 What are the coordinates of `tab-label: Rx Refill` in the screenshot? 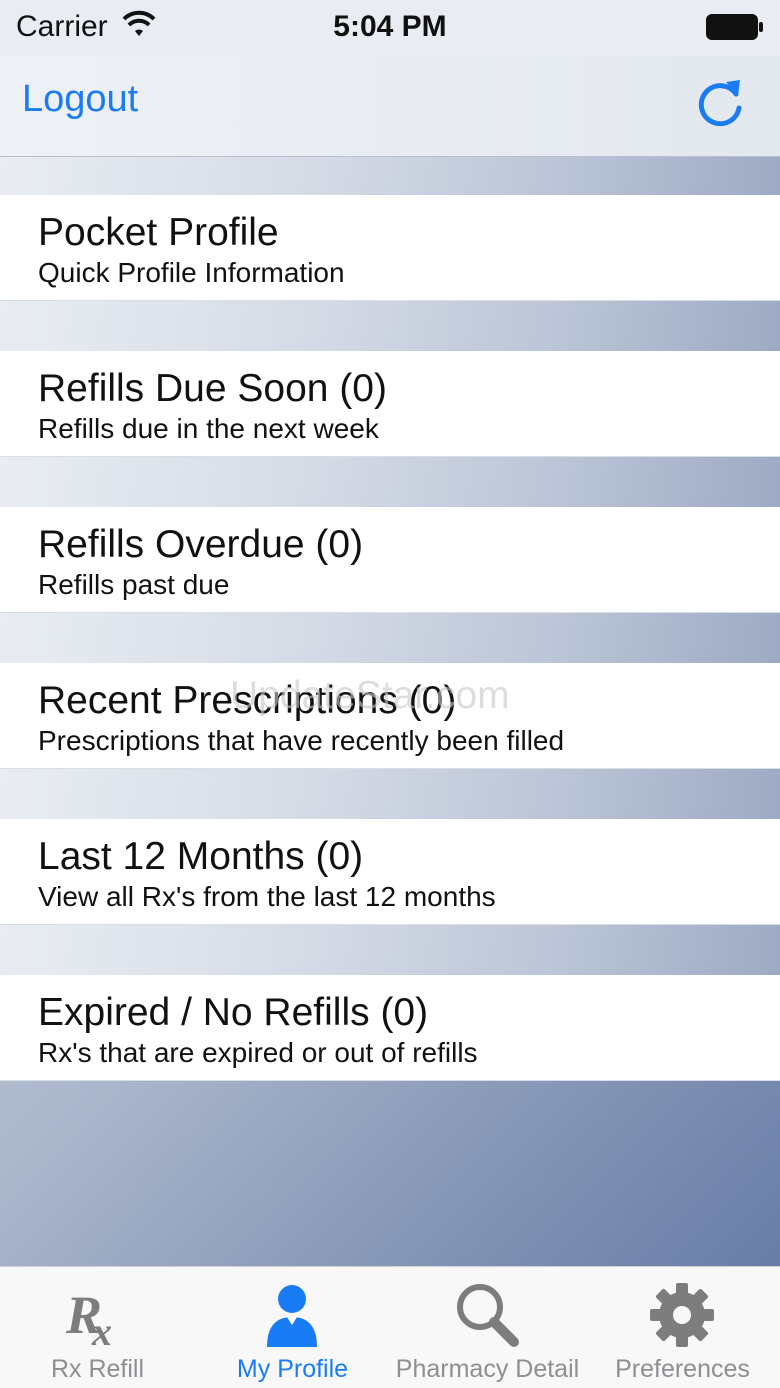 It's located at (97, 1369).